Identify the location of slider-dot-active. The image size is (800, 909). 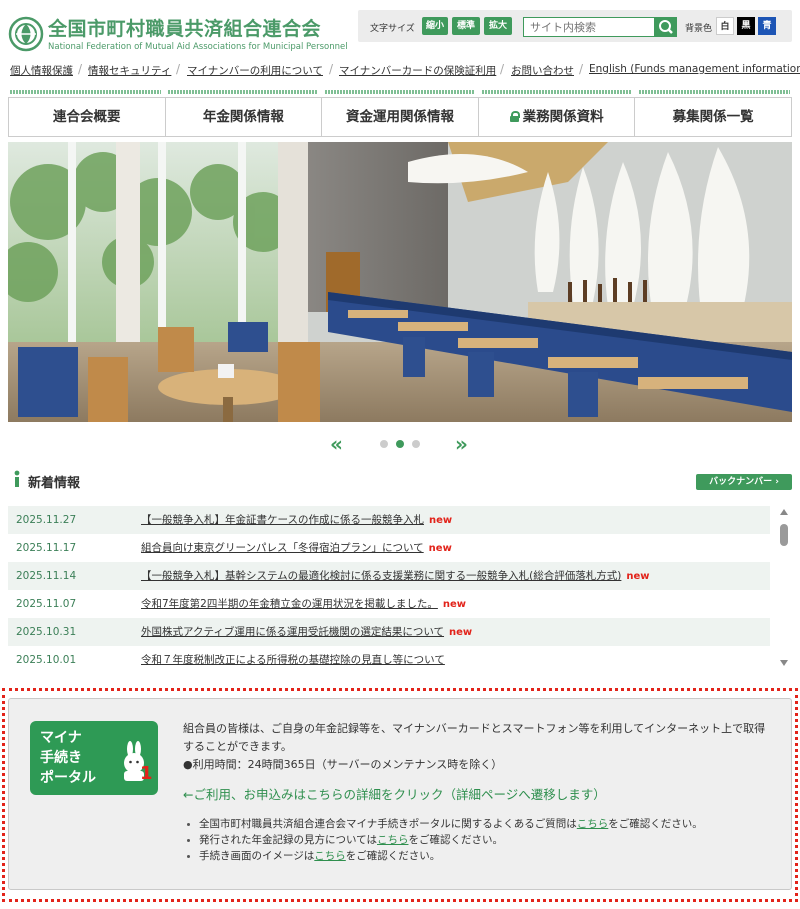
(400, 444).